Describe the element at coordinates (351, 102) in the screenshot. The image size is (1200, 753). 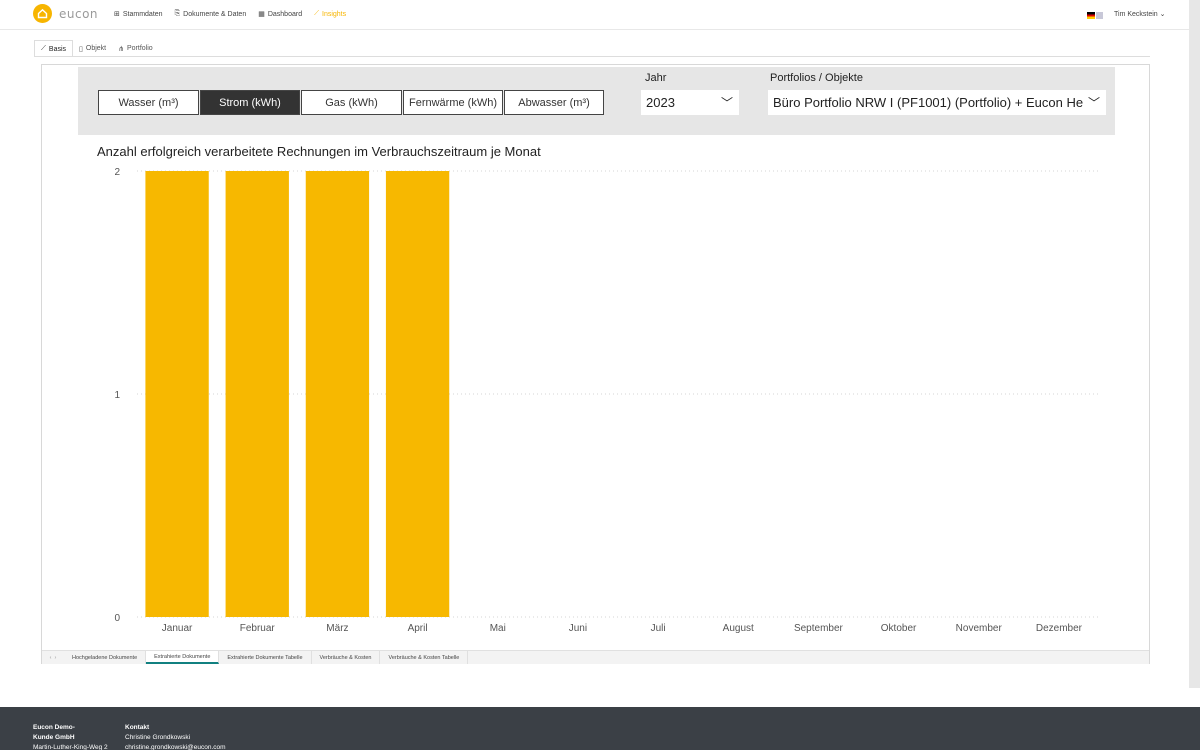
I see `media-button-gas: Gas (kWh)` at that location.